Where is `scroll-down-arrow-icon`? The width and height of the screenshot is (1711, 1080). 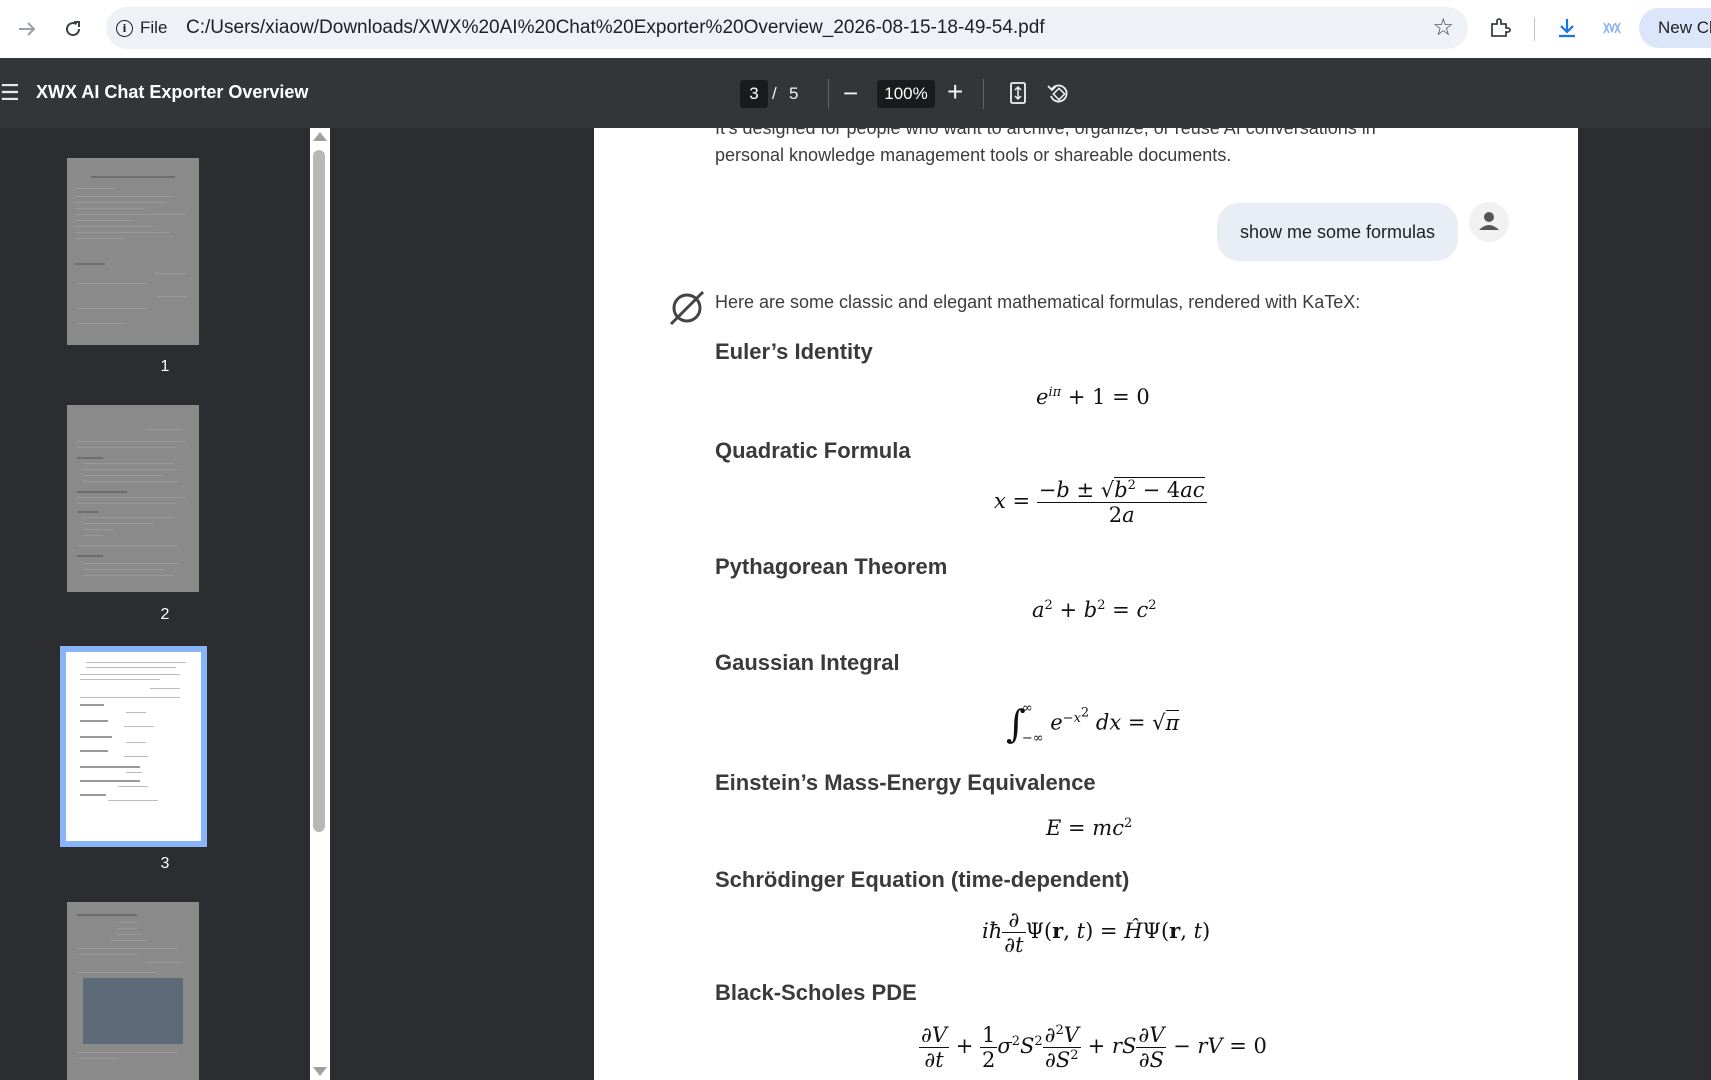
scroll-down-arrow-icon is located at coordinates (320, 1071).